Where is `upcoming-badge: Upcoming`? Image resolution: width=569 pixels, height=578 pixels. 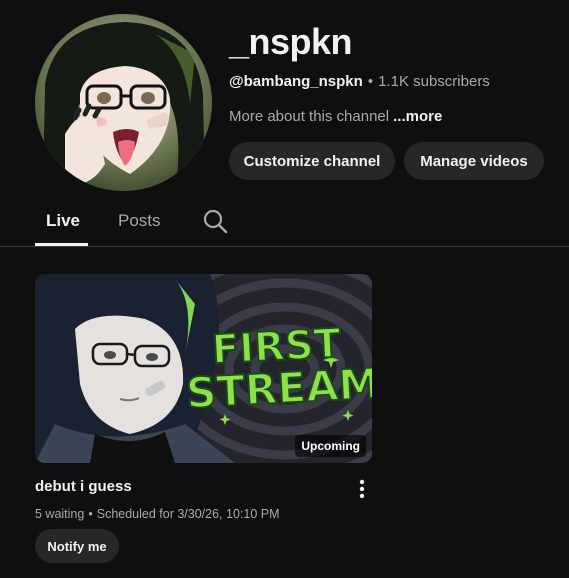 upcoming-badge: Upcoming is located at coordinates (330, 446).